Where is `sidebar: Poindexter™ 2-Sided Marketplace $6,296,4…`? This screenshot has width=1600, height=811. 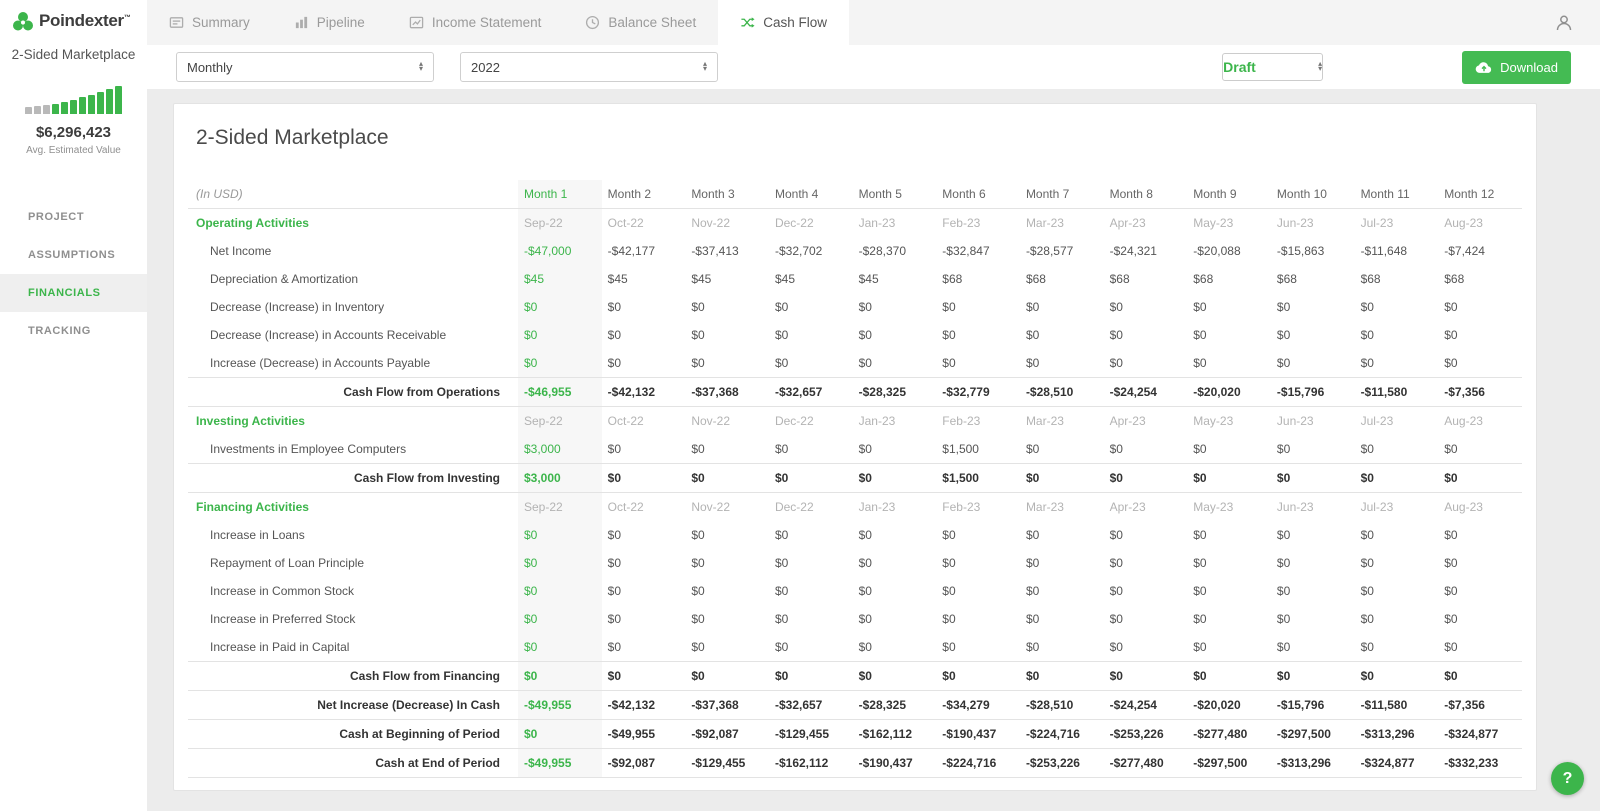 sidebar: Poindexter™ 2-Sided Marketplace $6,296,4… is located at coordinates (73, 405).